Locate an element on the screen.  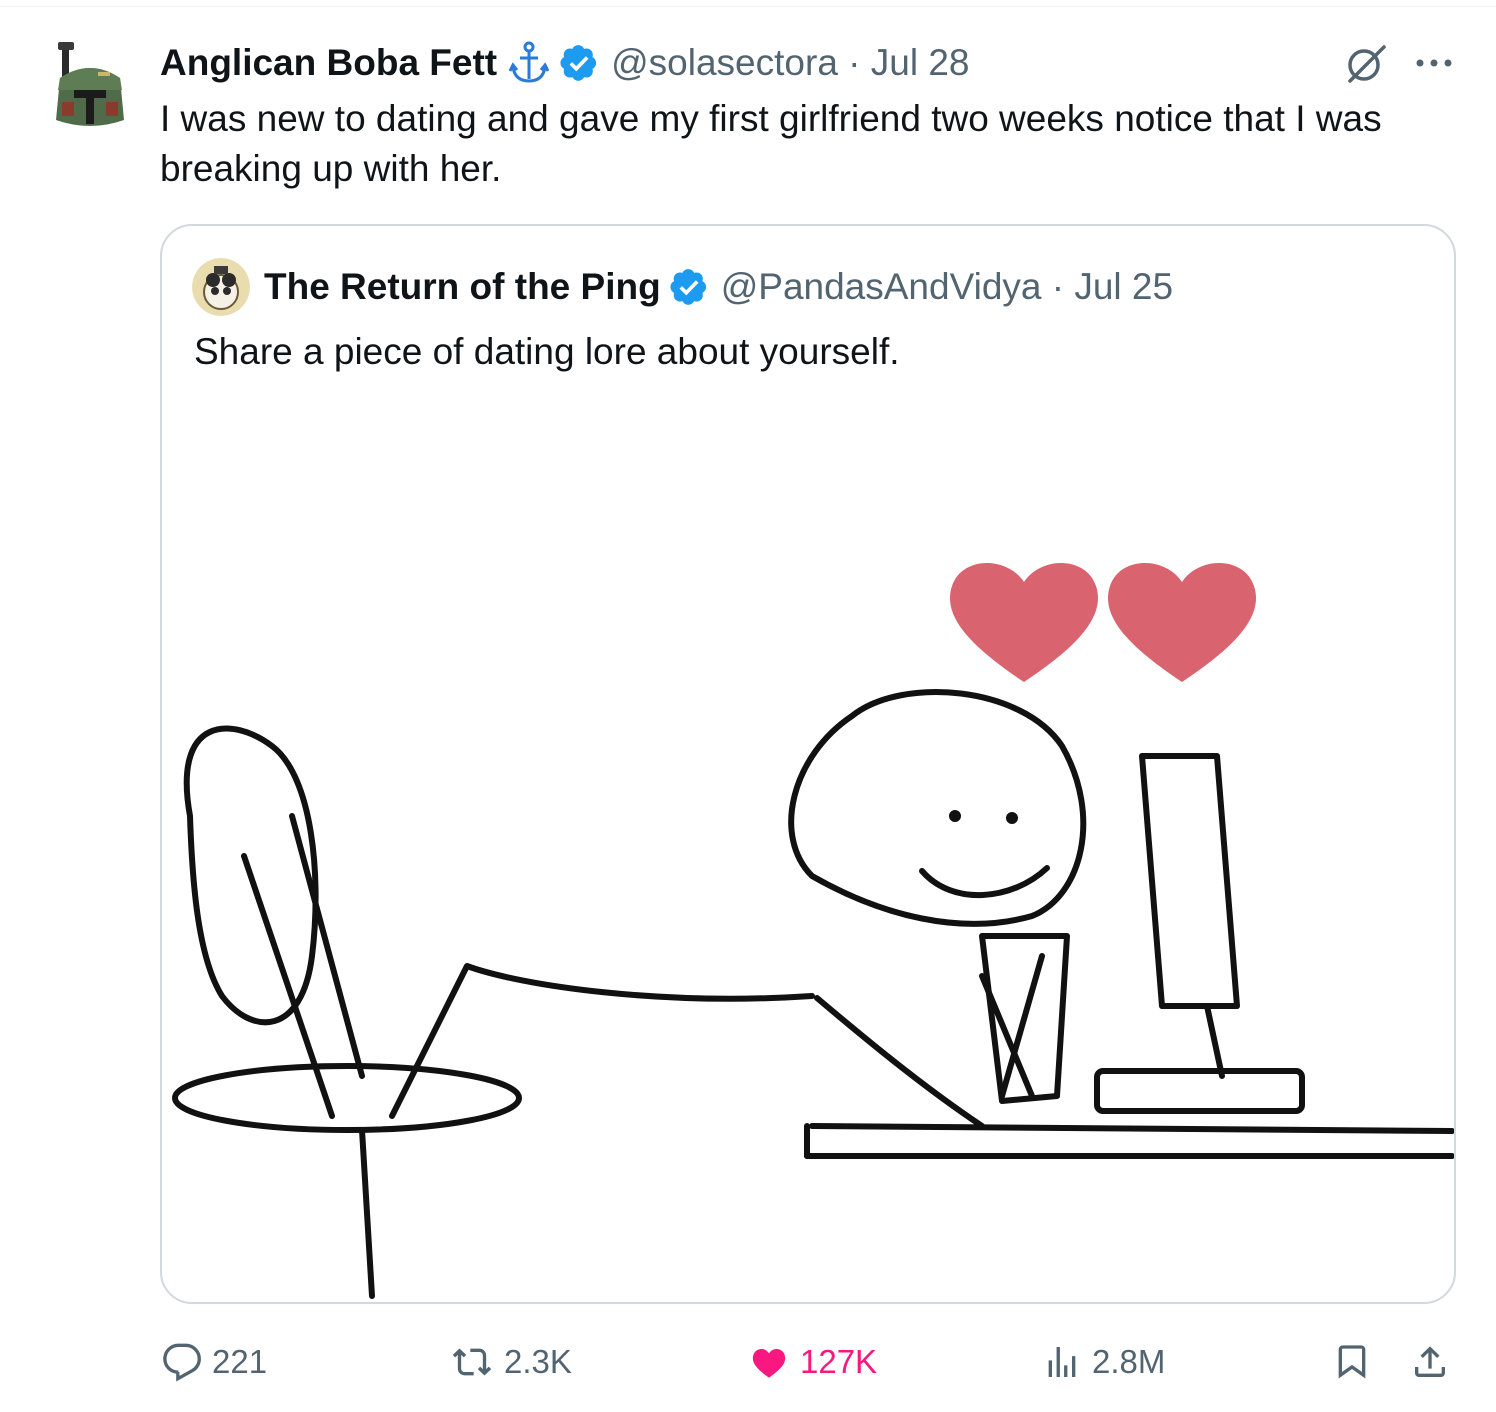
author-name: Anglican Boba Fett is located at coordinates (328, 63).